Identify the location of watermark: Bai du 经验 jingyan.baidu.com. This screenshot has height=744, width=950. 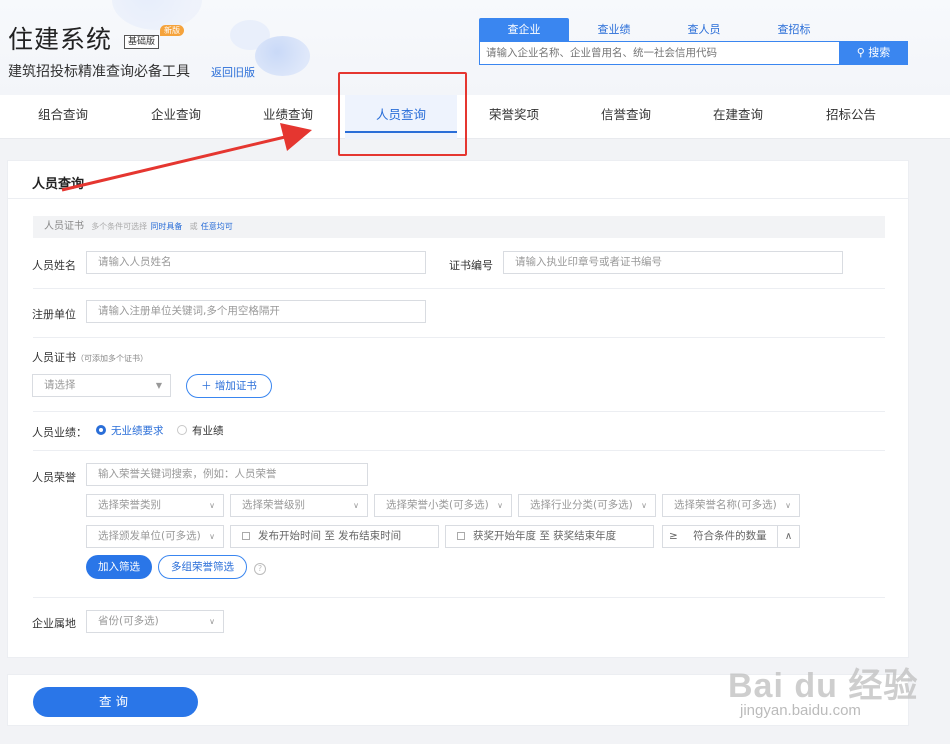
(833, 685).